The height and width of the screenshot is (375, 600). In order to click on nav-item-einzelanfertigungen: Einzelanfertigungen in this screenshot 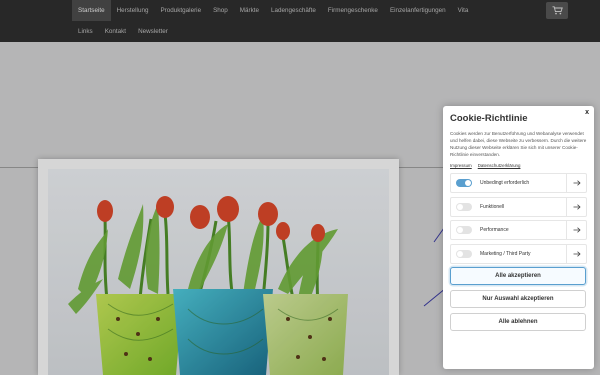, I will do `click(418, 10)`.